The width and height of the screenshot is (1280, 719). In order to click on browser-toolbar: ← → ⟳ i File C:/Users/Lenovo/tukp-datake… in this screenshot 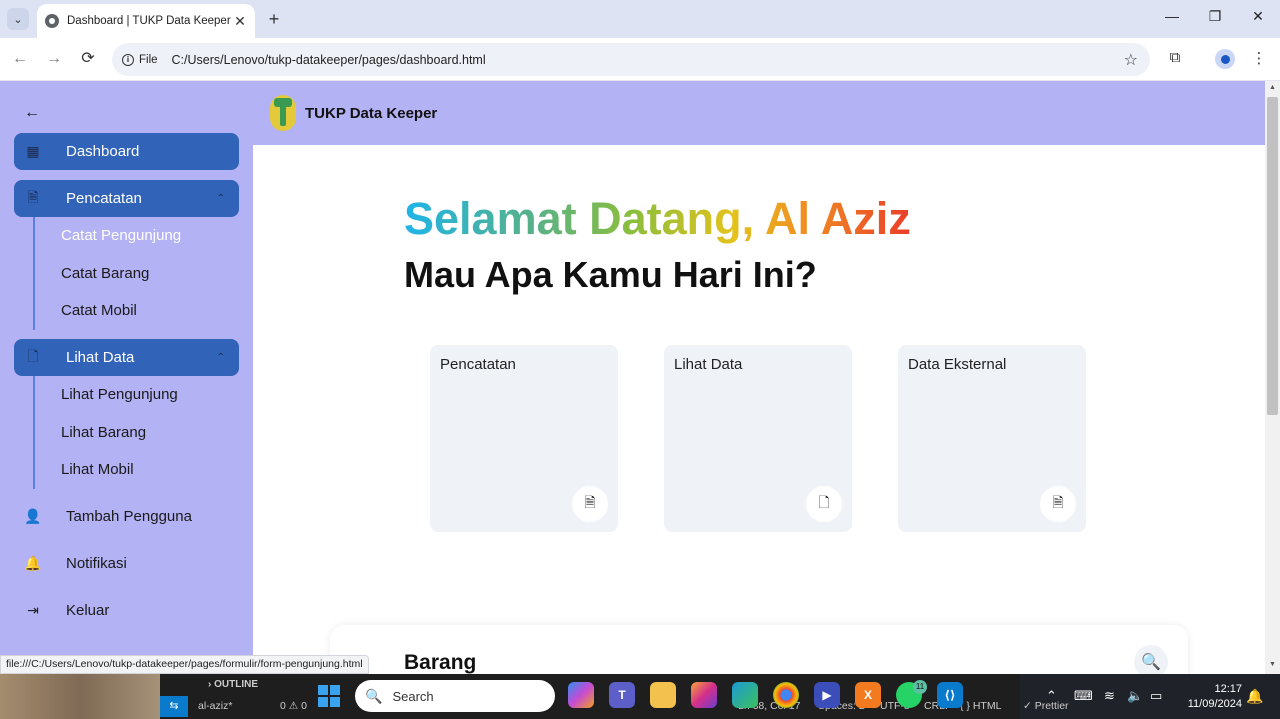, I will do `click(640, 59)`.